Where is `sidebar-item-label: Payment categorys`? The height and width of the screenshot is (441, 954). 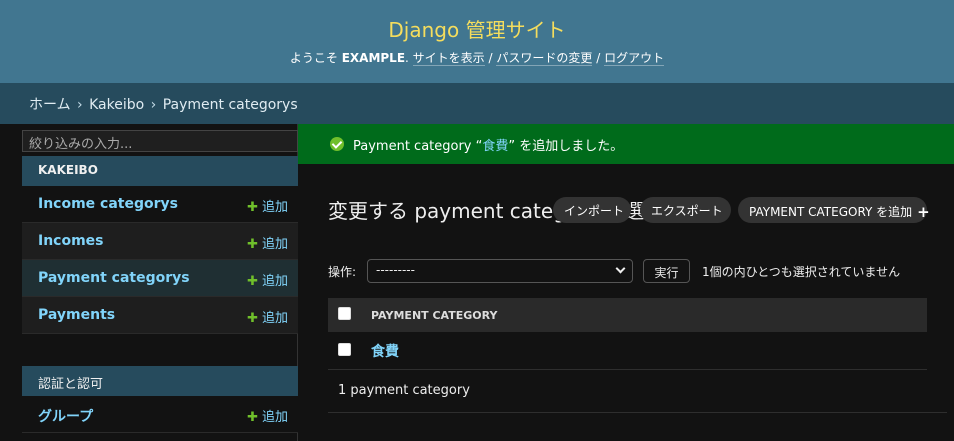 sidebar-item-label: Payment categorys is located at coordinates (114, 278).